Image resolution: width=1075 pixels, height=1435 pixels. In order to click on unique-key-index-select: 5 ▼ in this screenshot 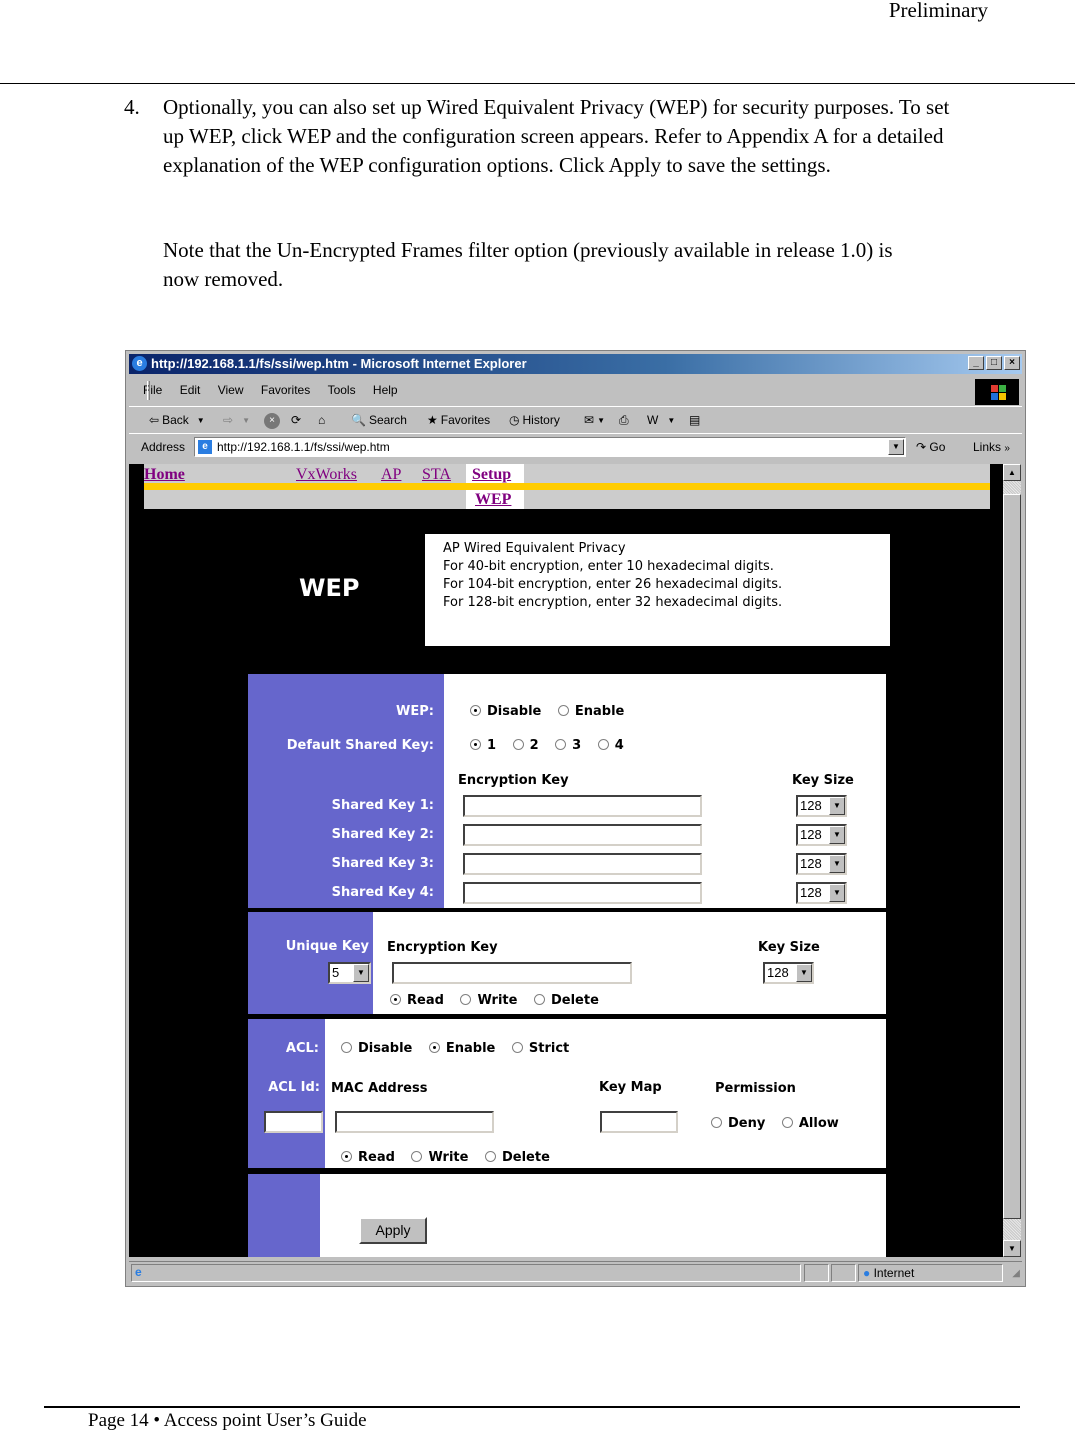, I will do `click(349, 973)`.